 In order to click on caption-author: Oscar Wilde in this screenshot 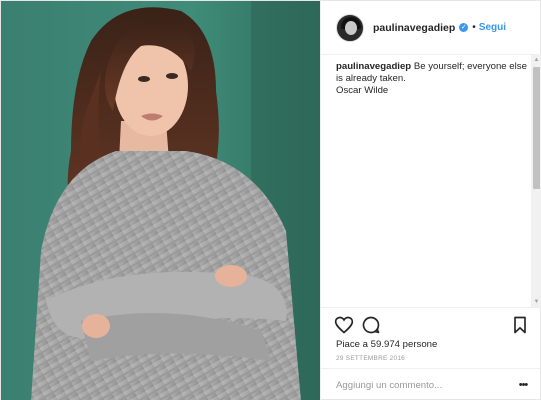, I will do `click(362, 90)`.